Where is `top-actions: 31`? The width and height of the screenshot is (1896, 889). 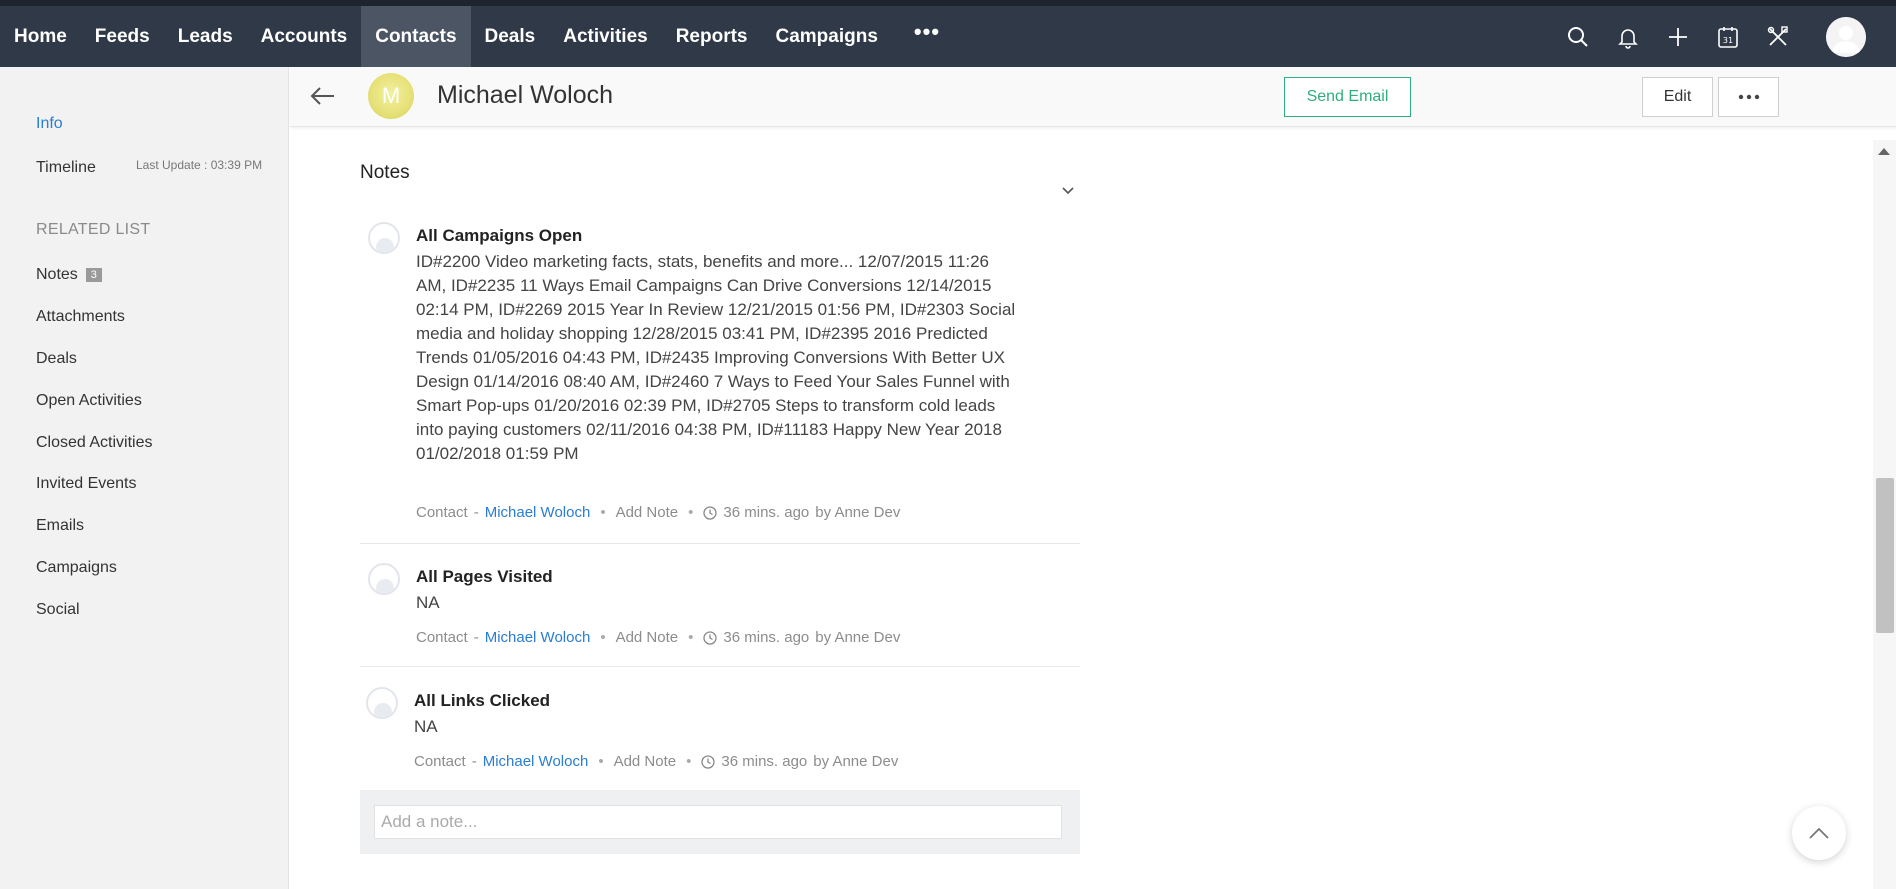 top-actions: 31 is located at coordinates (1714, 36).